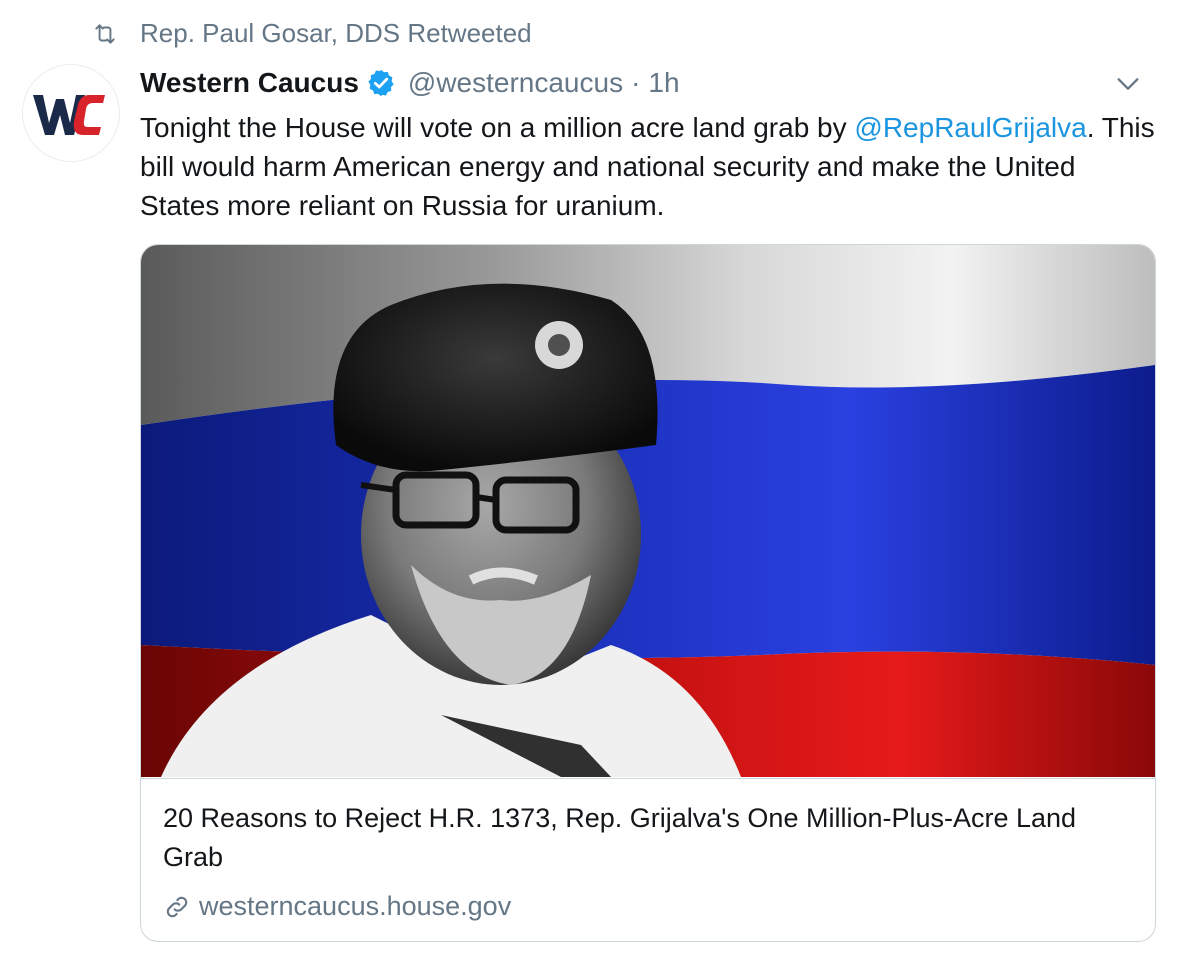 This screenshot has height=960, width=1180. I want to click on display-name: Western Caucus, so click(249, 83).